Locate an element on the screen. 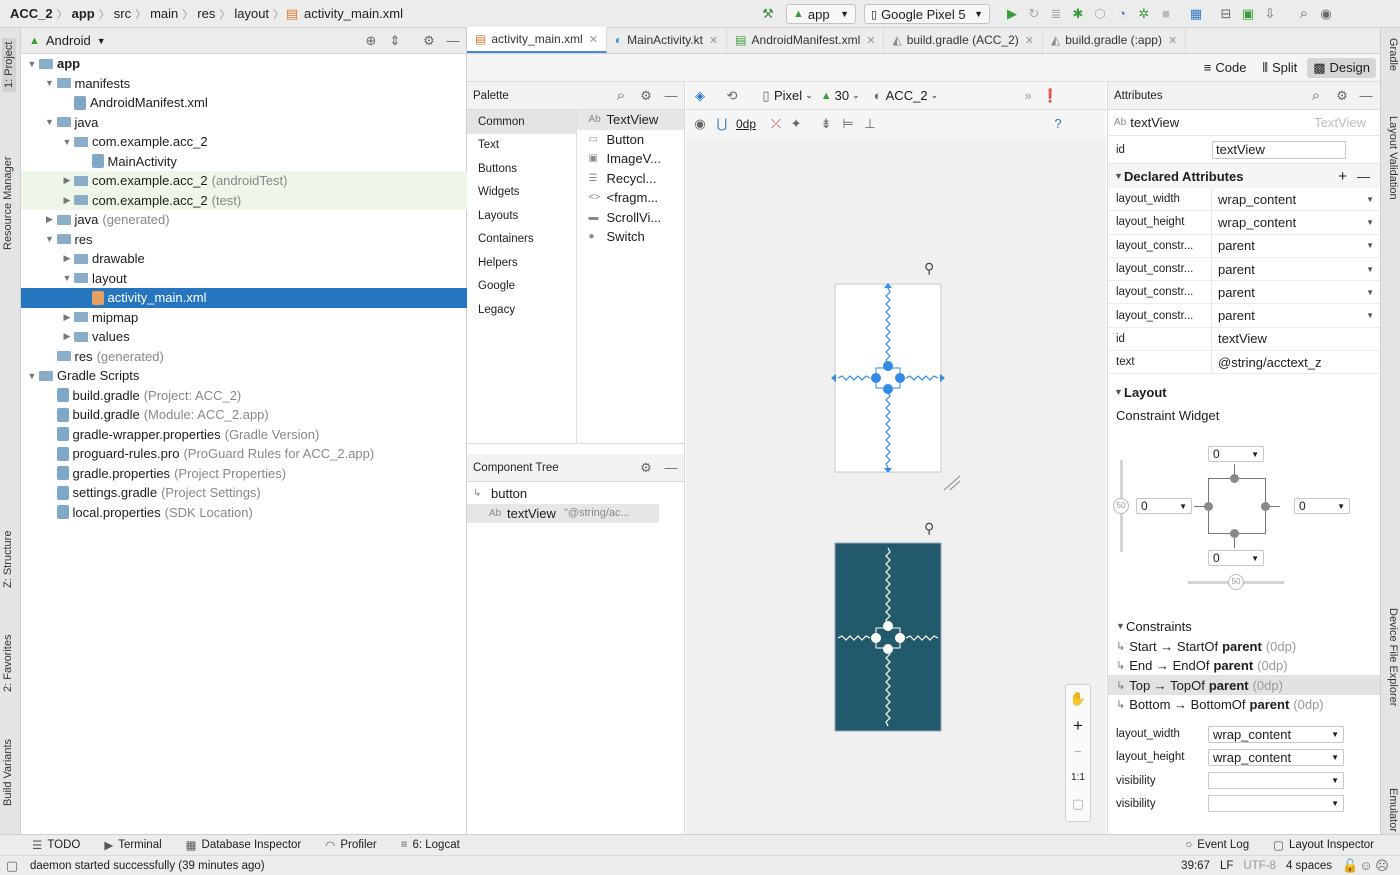 This screenshot has width=1400, height=875. palette-category: Text is located at coordinates (521, 146).